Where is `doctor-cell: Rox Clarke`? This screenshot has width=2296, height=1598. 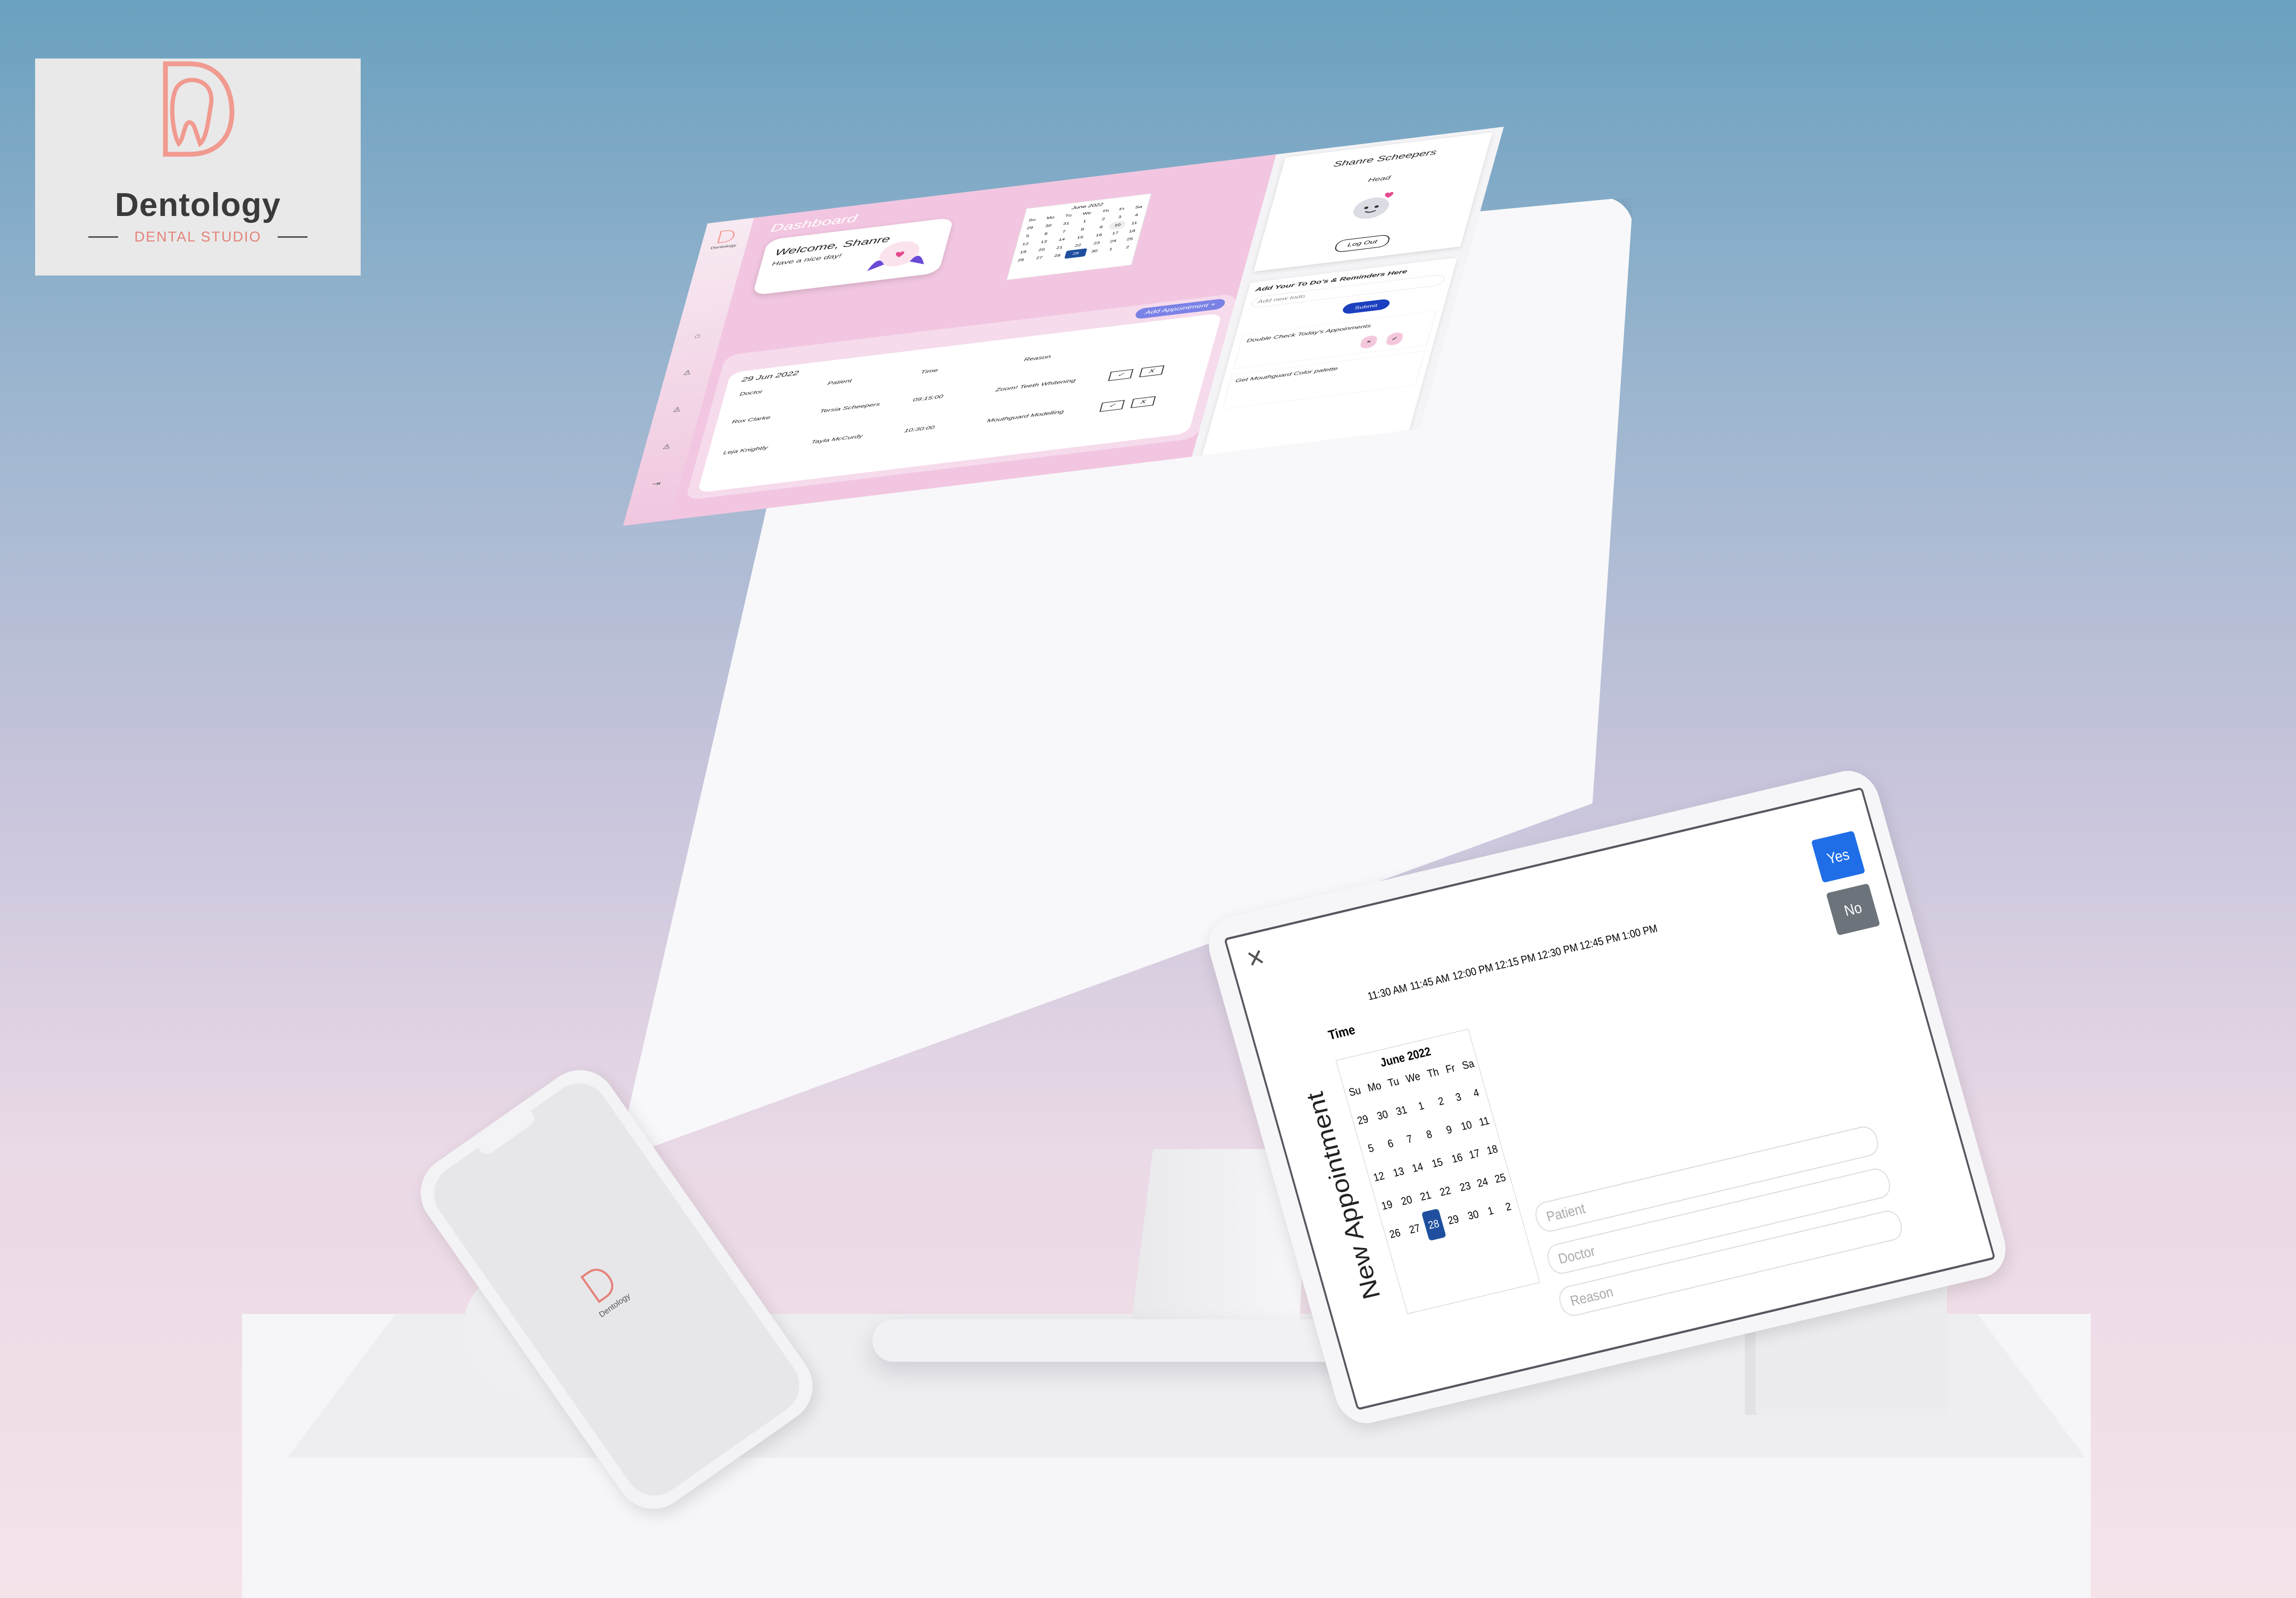 doctor-cell: Rox Clarke is located at coordinates (751, 419).